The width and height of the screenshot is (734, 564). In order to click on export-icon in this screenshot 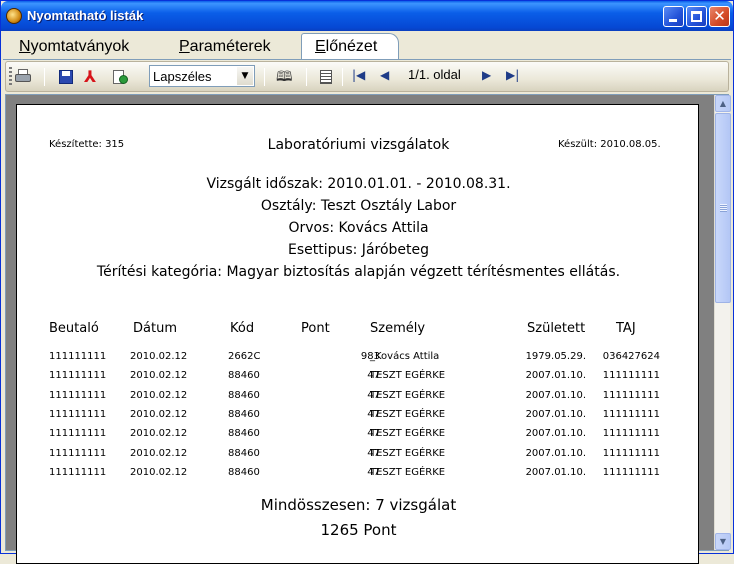, I will do `click(120, 77)`.